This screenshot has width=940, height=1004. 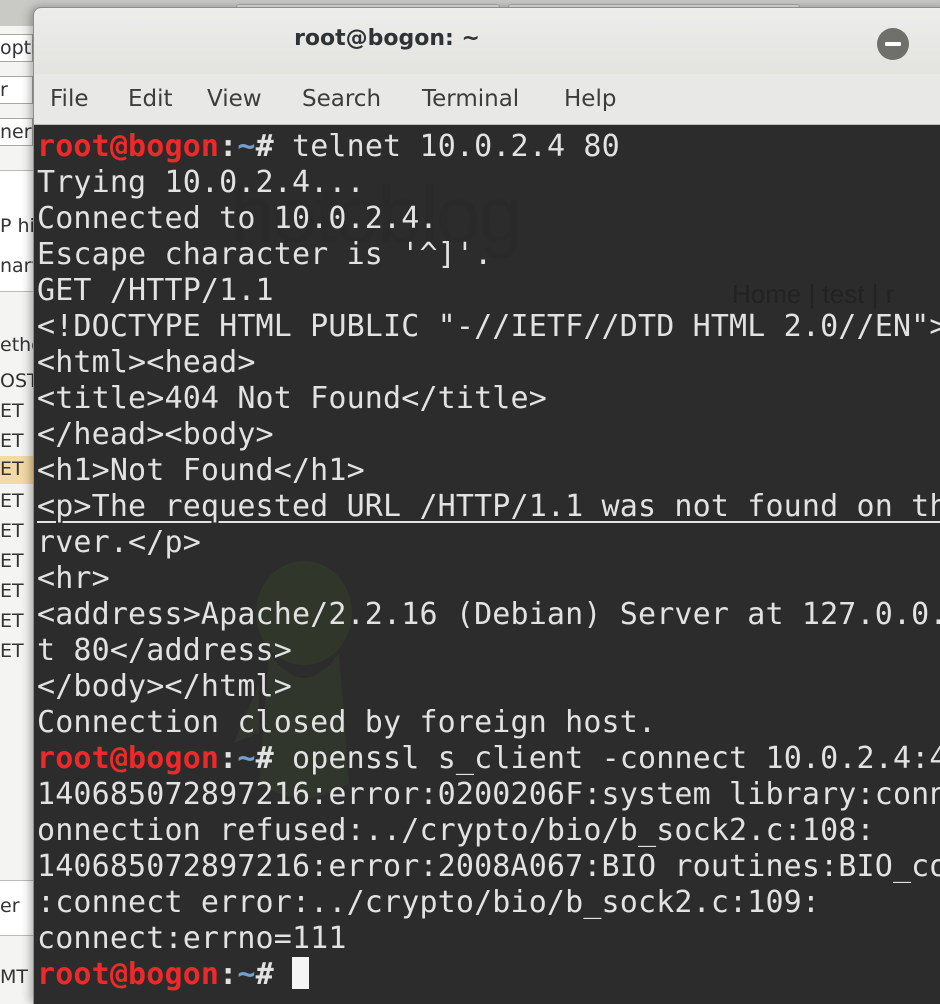 I want to click on background-option-field: opti, so click(x=18, y=48).